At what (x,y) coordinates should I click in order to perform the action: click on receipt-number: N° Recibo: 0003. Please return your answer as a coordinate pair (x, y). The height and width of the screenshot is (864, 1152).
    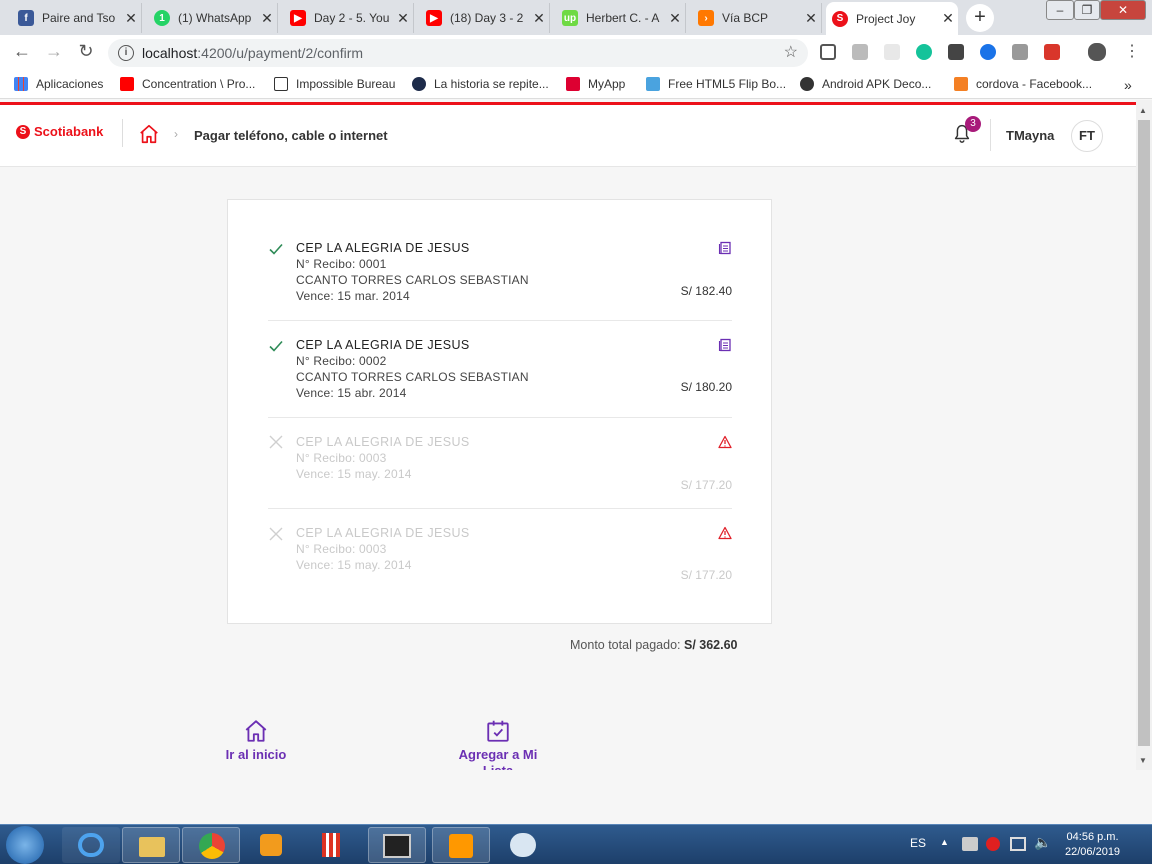
    Looking at the image, I should click on (341, 549).